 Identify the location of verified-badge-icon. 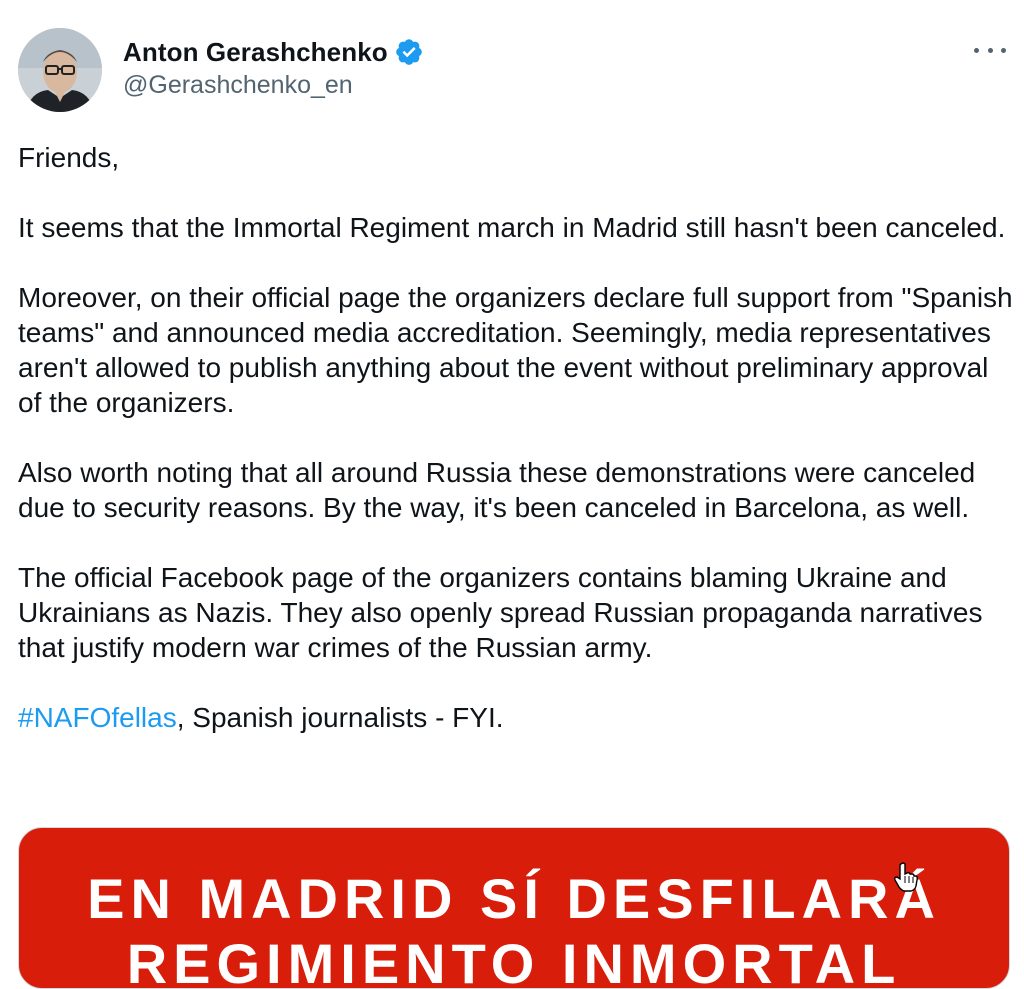
(409, 52).